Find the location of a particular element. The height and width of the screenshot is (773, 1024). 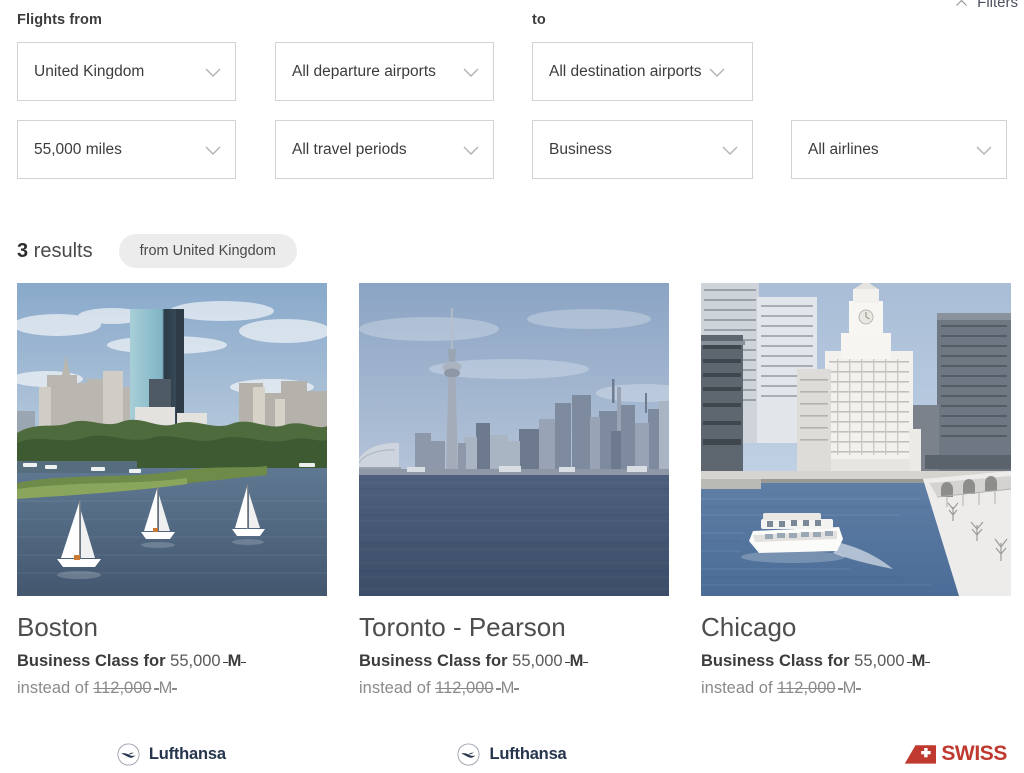

results-count: 3 results is located at coordinates (55, 251).